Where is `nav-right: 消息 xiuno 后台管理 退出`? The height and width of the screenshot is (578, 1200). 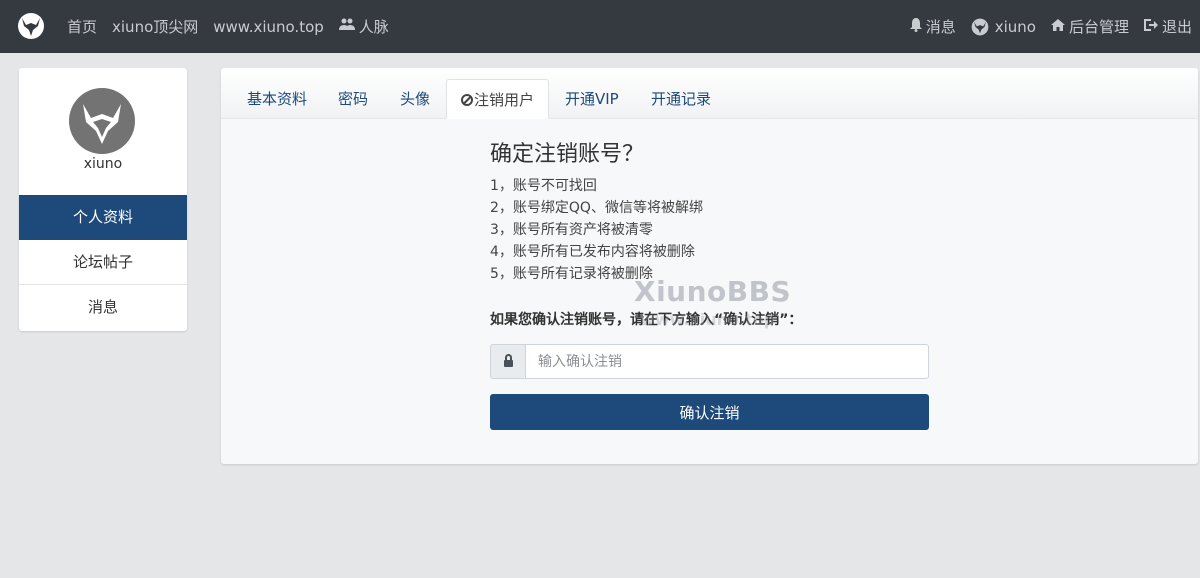 nav-right: 消息 xiuno 后台管理 退出 is located at coordinates (1043, 26).